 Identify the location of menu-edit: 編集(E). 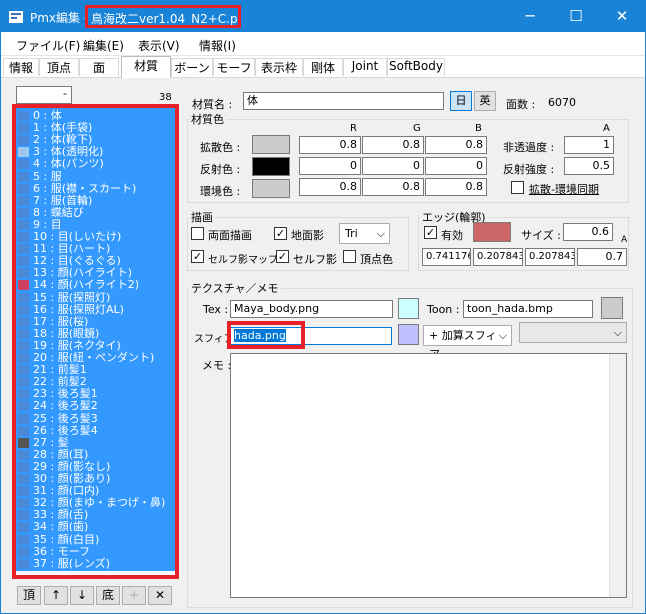
(103, 45).